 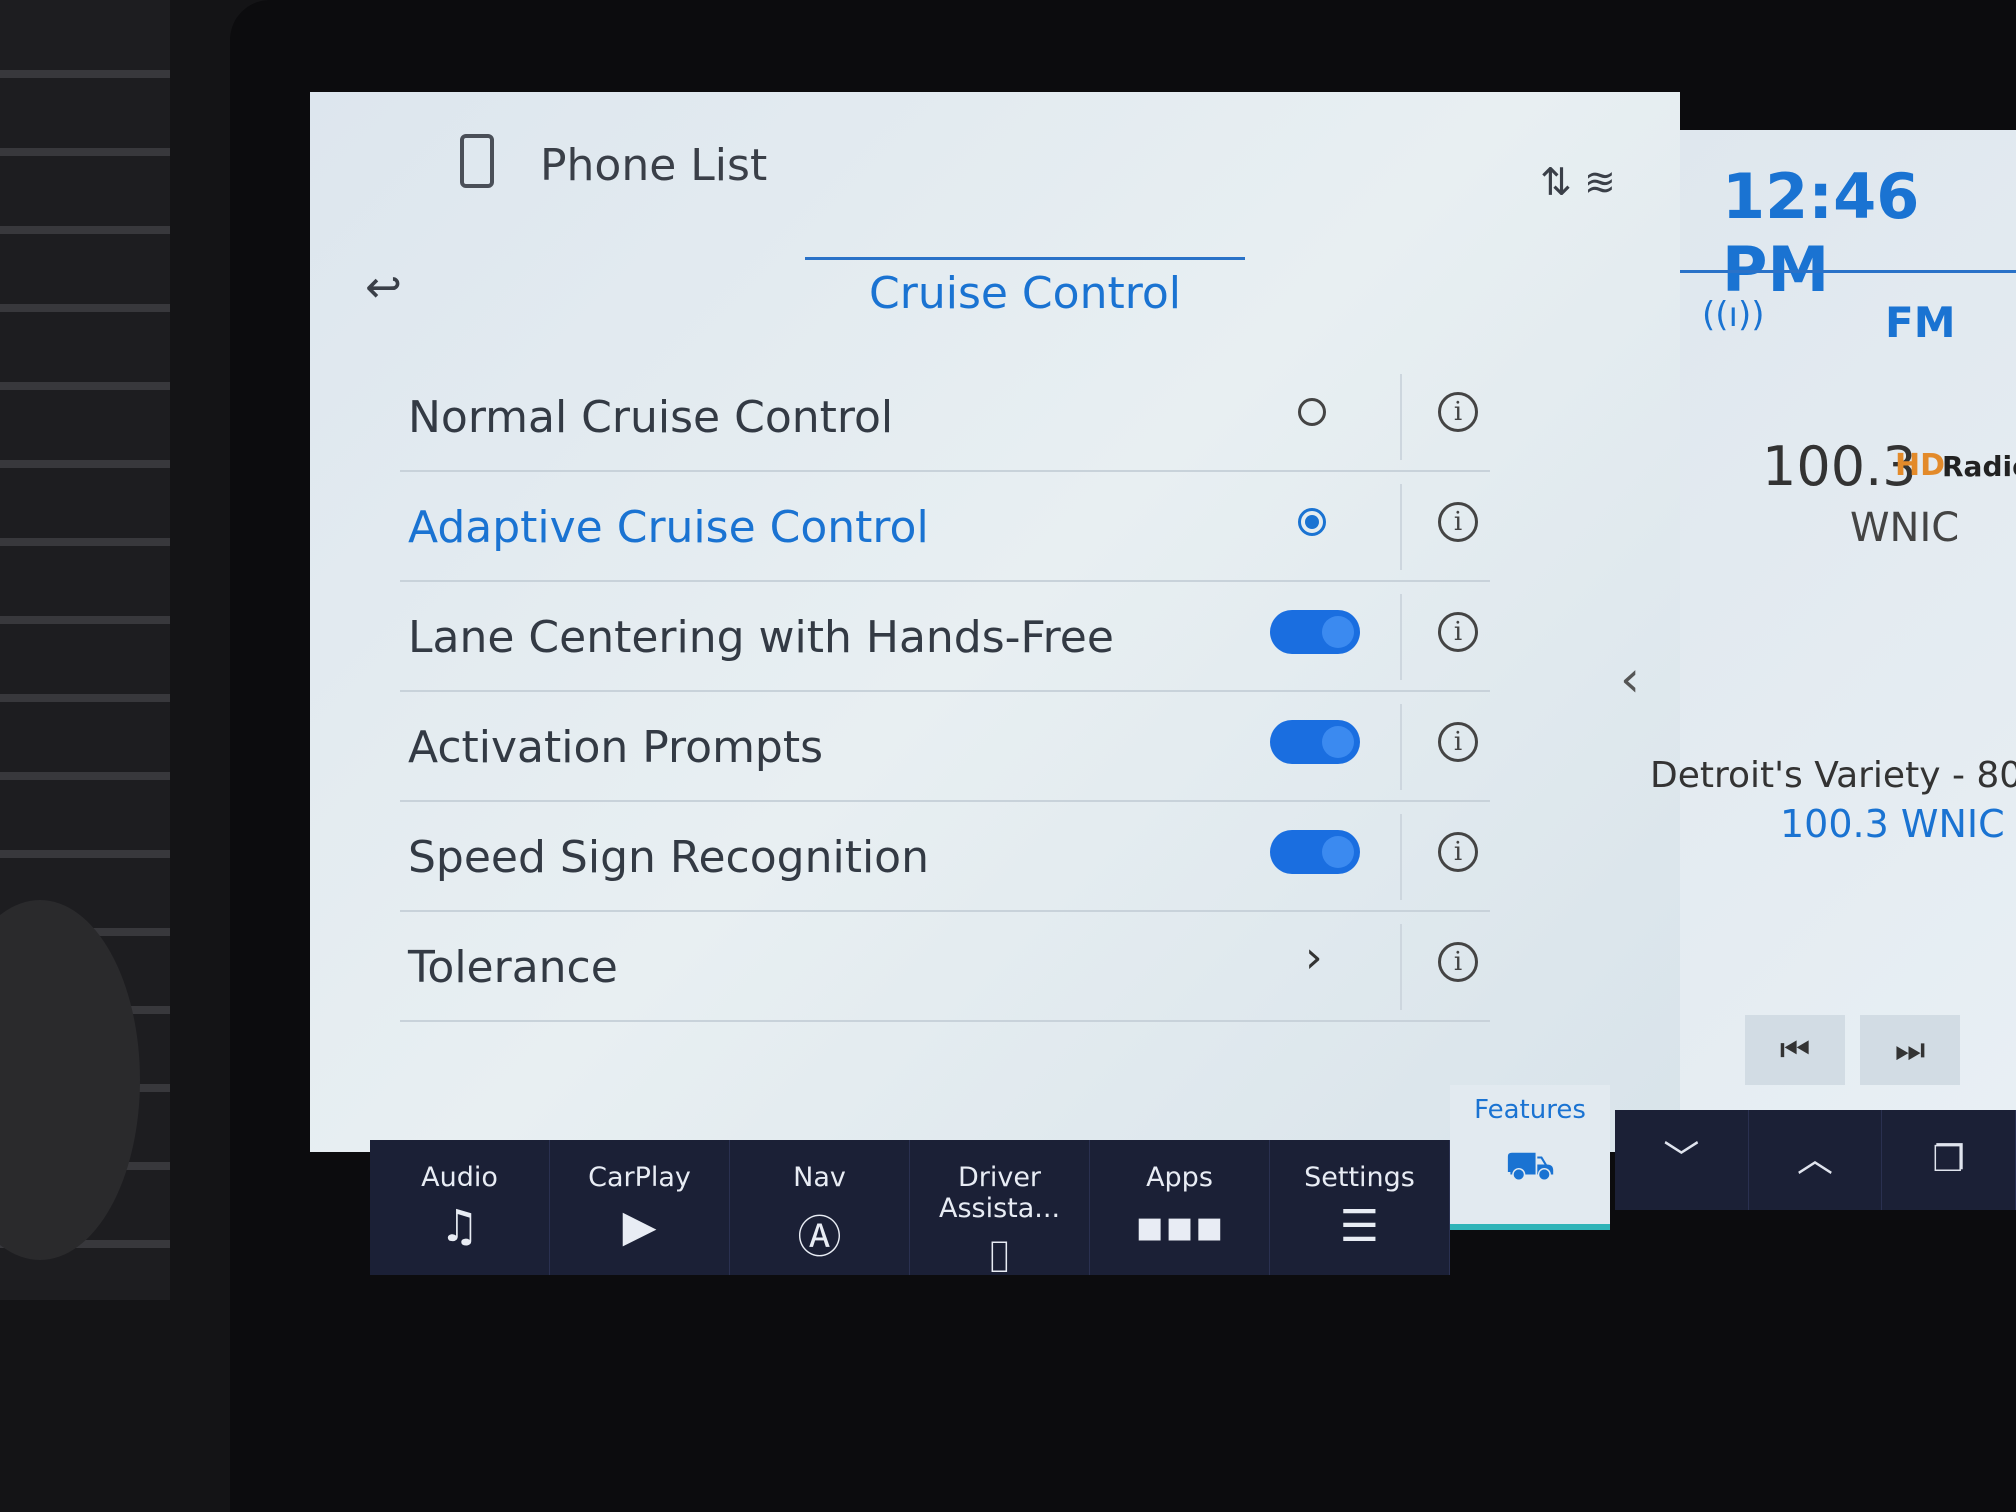 What do you see at coordinates (1359, 1226) in the screenshot?
I see `sliders-icon: ☰` at bounding box center [1359, 1226].